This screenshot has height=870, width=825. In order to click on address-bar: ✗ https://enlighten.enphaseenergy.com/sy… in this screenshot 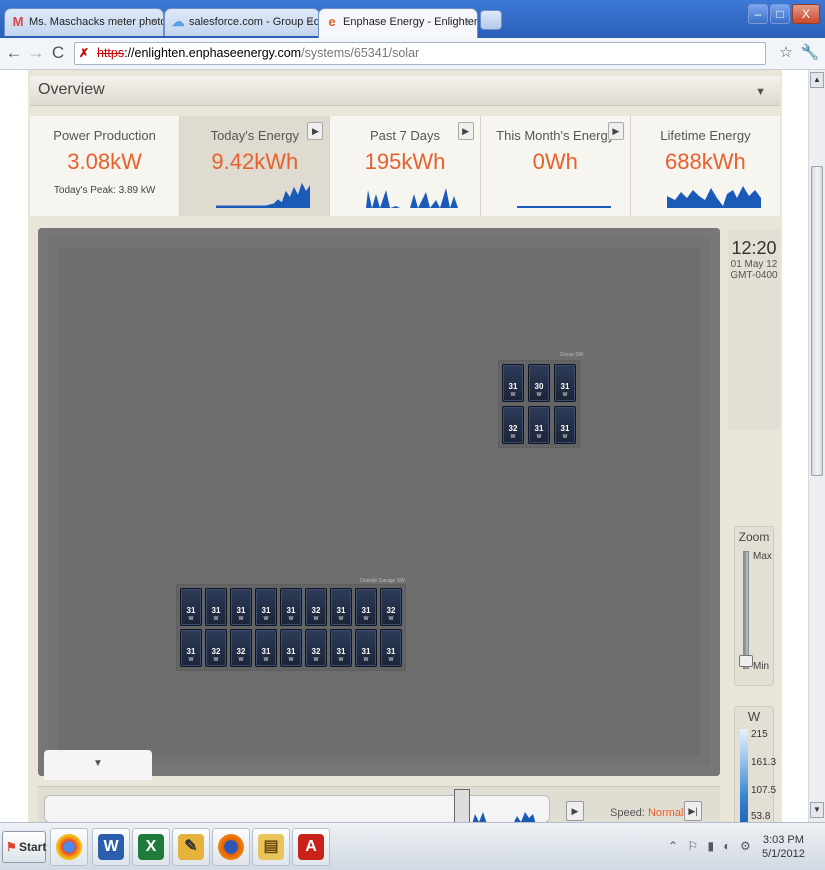, I will do `click(420, 53)`.